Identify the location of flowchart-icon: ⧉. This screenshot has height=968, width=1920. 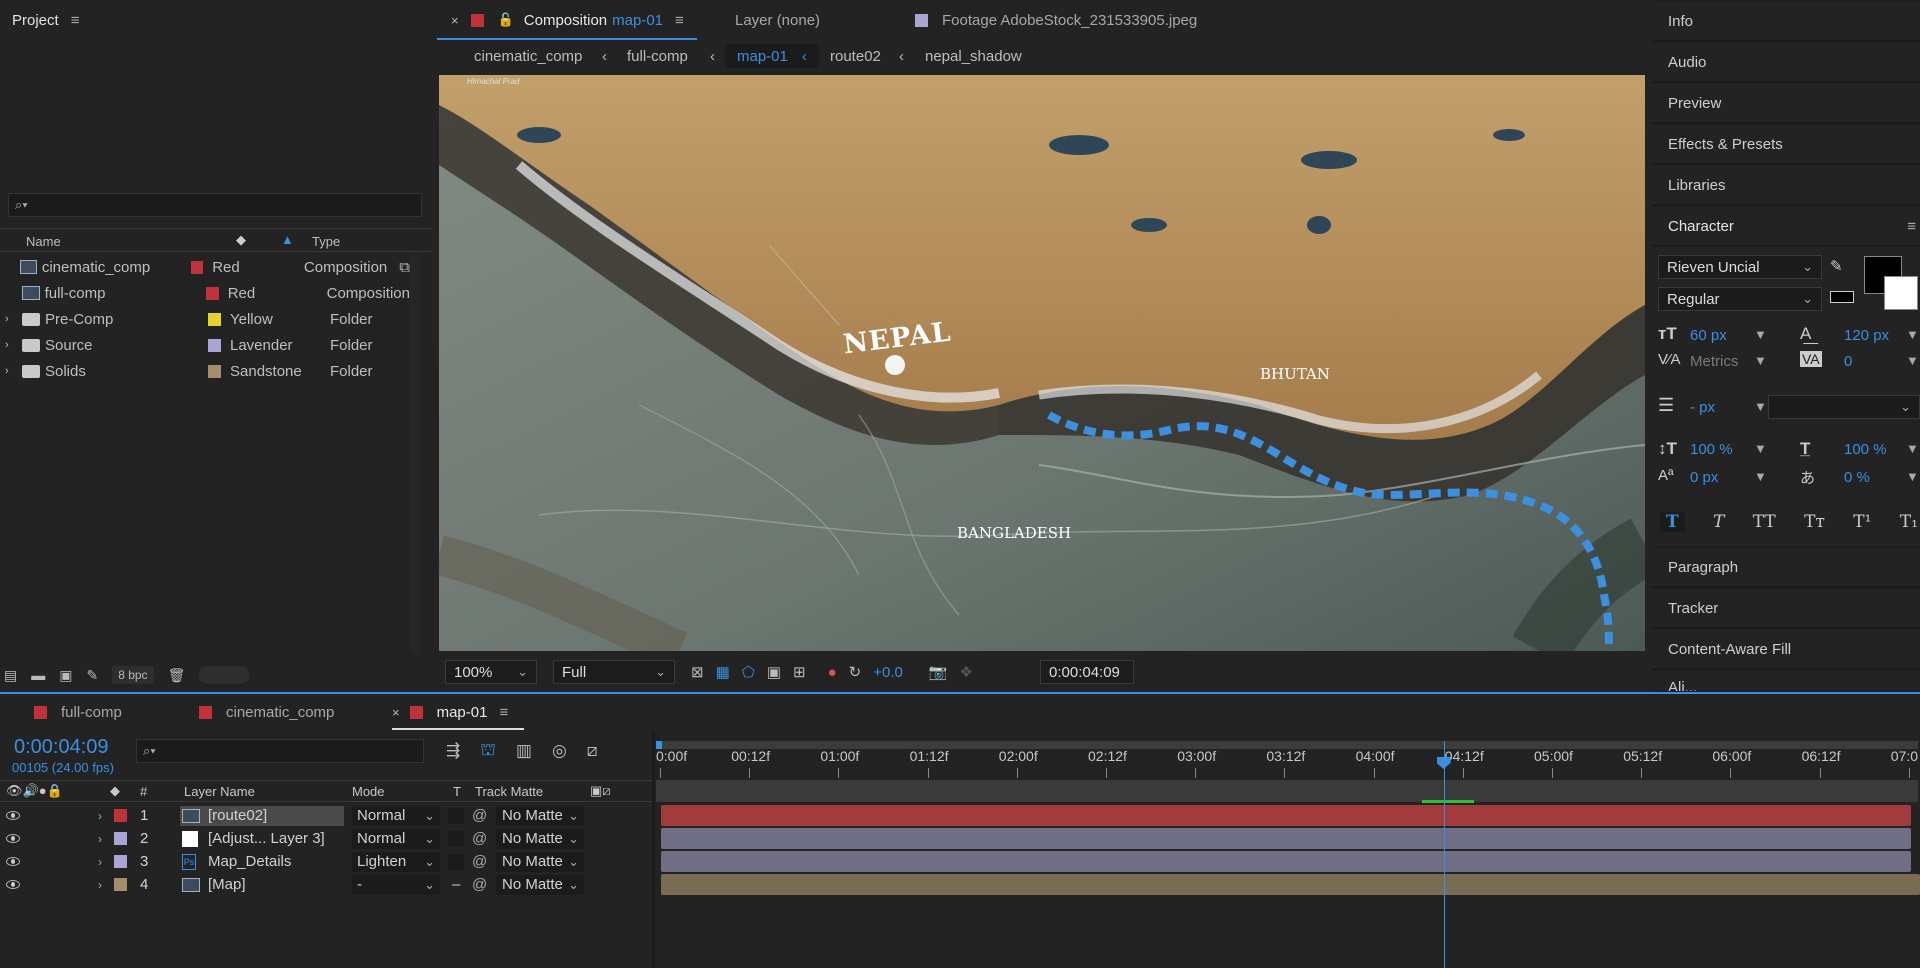
(404, 267).